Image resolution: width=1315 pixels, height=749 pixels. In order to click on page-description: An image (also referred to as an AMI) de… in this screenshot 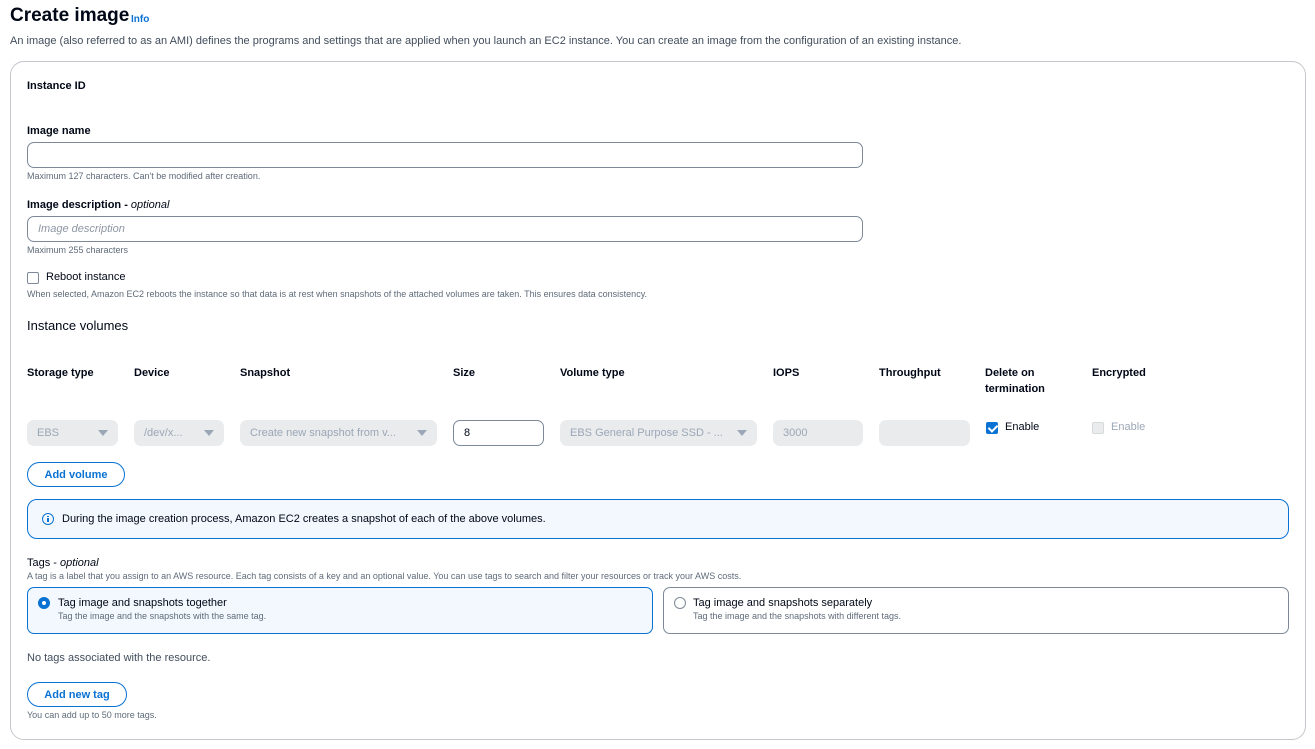, I will do `click(486, 41)`.